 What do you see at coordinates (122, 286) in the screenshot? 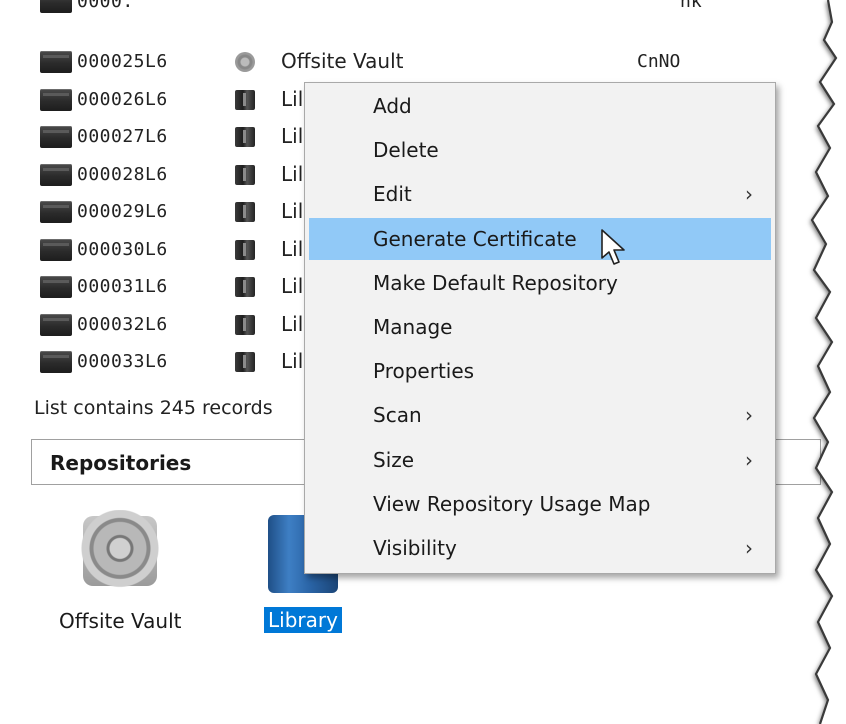
I see `barcode-cell: 000031L6` at bounding box center [122, 286].